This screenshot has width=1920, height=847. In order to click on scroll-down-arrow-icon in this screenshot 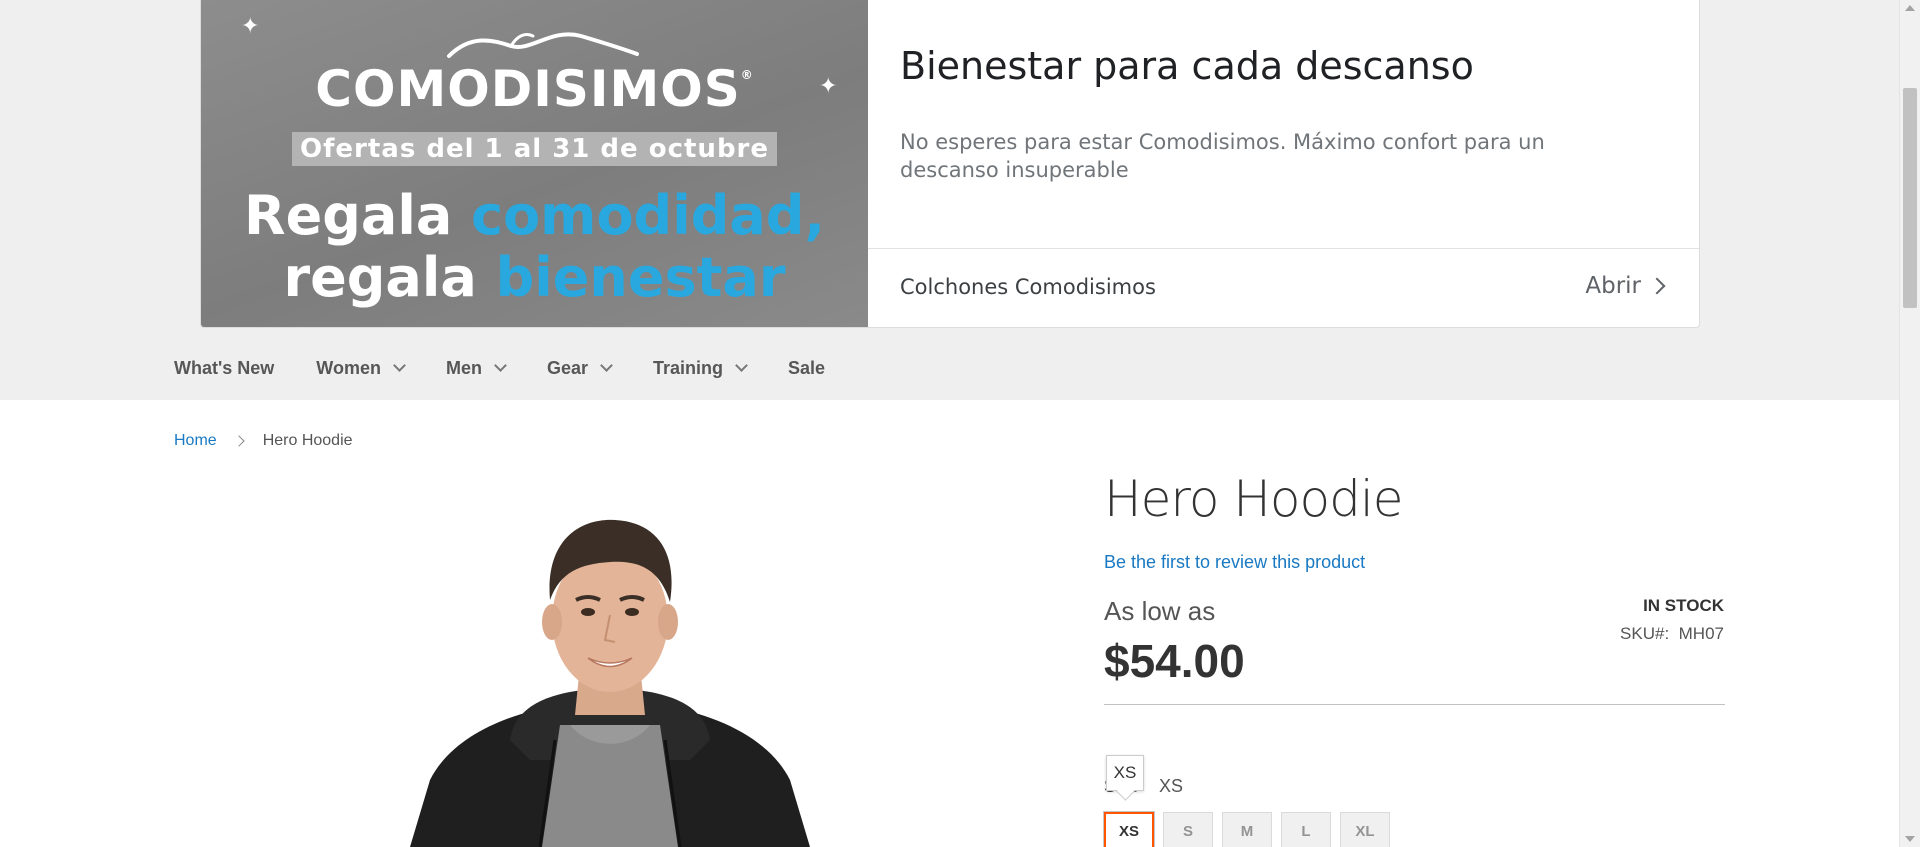, I will do `click(1910, 839)`.